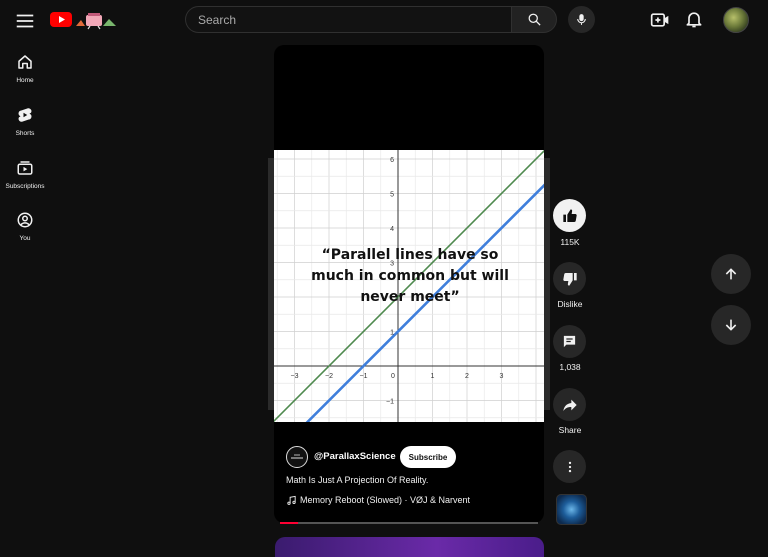 The width and height of the screenshot is (768, 557). I want to click on sidebar-item-label: Subscriptions, so click(25, 186).